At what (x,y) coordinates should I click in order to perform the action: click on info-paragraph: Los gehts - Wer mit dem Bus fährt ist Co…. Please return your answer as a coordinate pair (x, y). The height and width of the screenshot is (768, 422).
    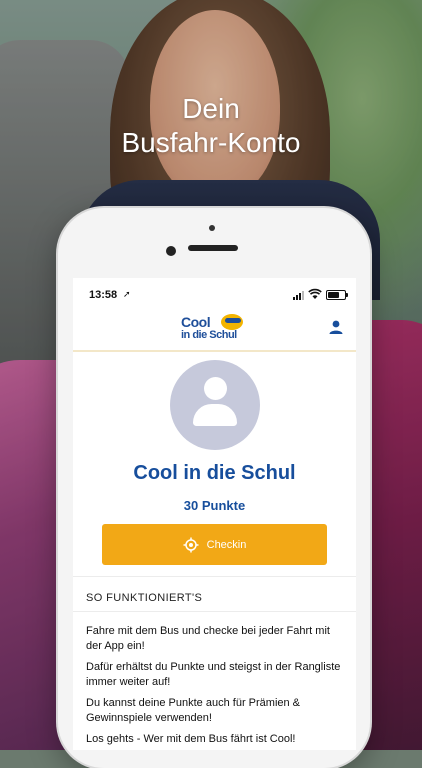
    Looking at the image, I should click on (191, 739).